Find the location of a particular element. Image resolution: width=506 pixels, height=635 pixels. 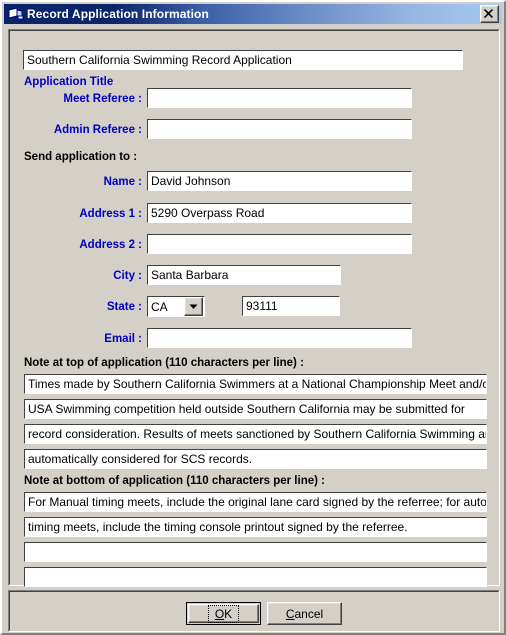

ok-button-focus-rect: OK is located at coordinates (223, 613).